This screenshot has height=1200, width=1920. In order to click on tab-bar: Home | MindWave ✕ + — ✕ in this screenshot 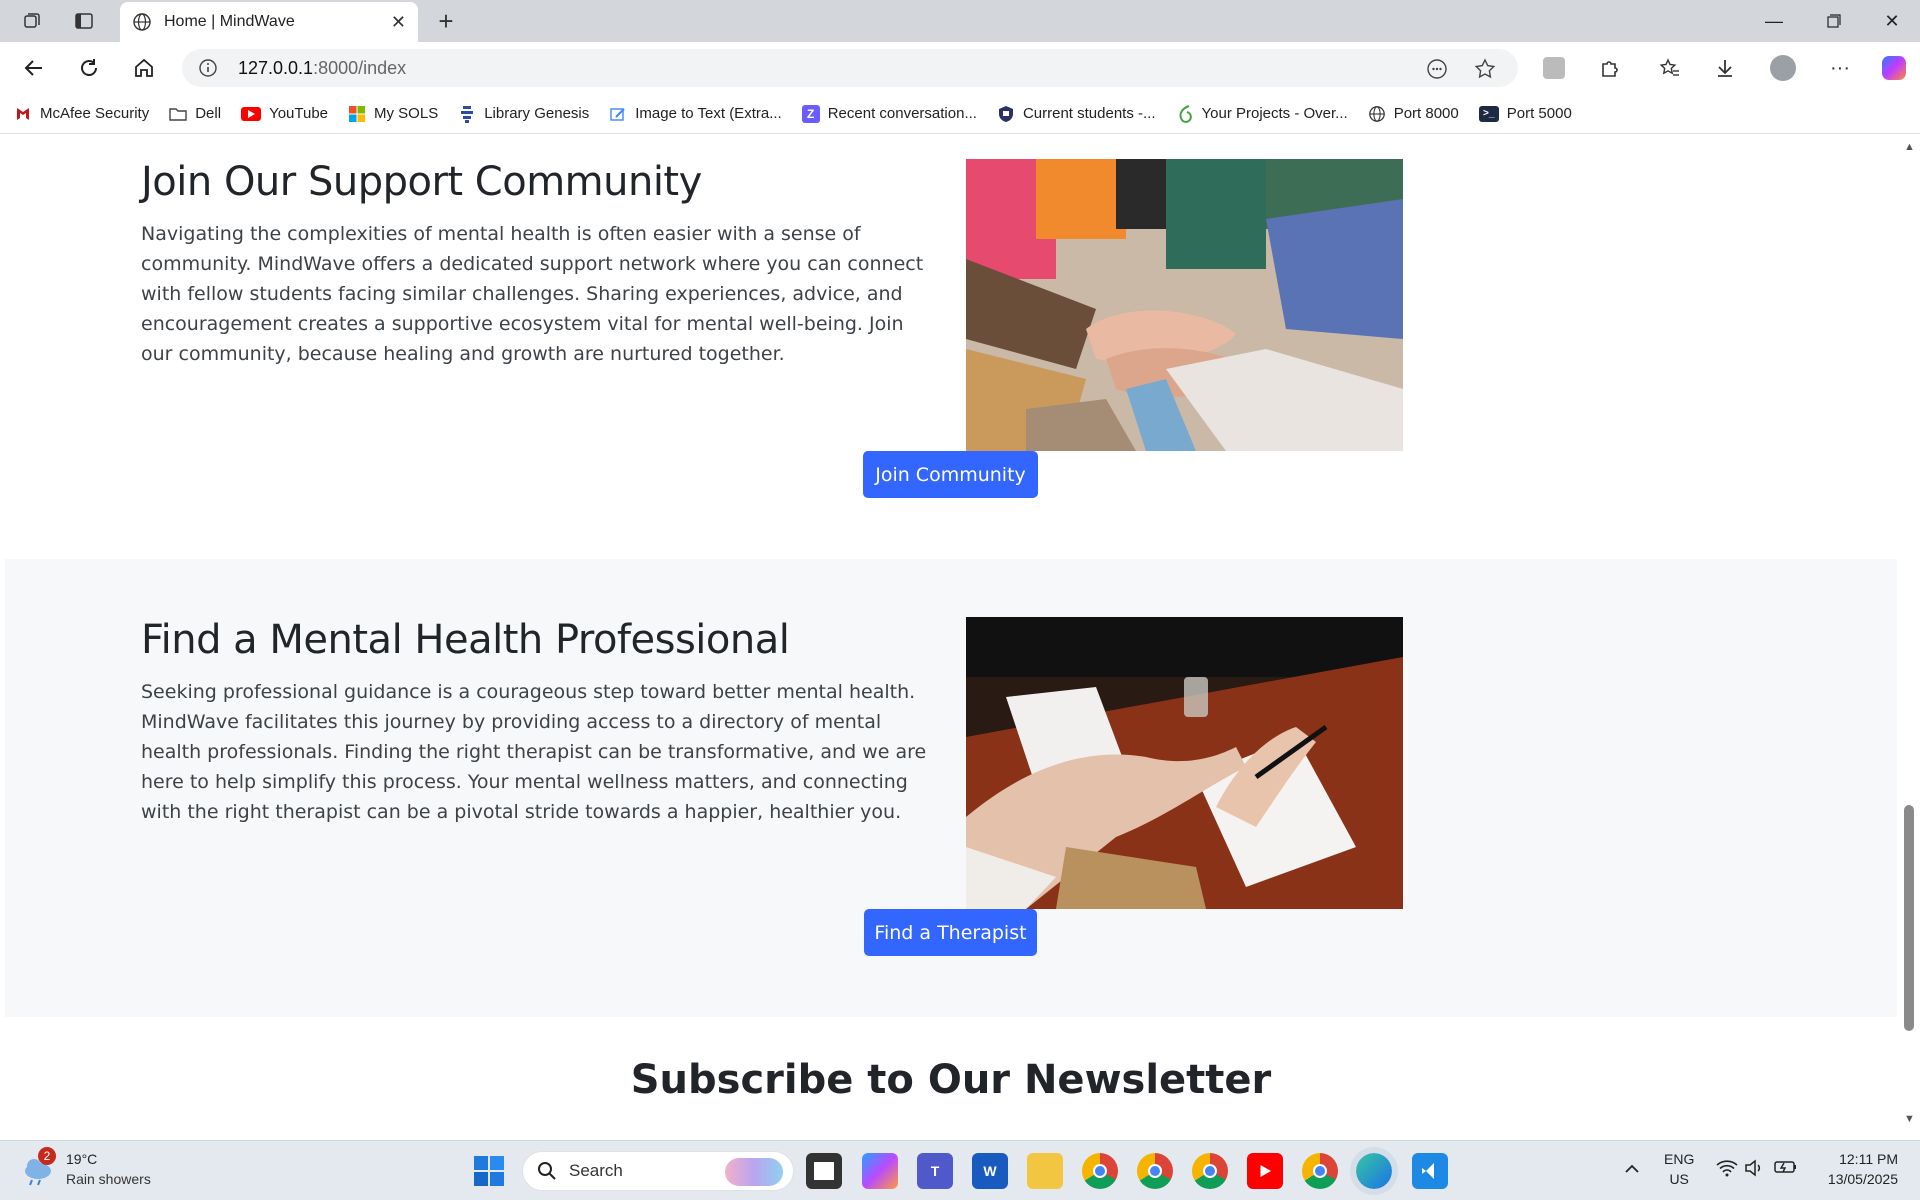, I will do `click(960, 21)`.